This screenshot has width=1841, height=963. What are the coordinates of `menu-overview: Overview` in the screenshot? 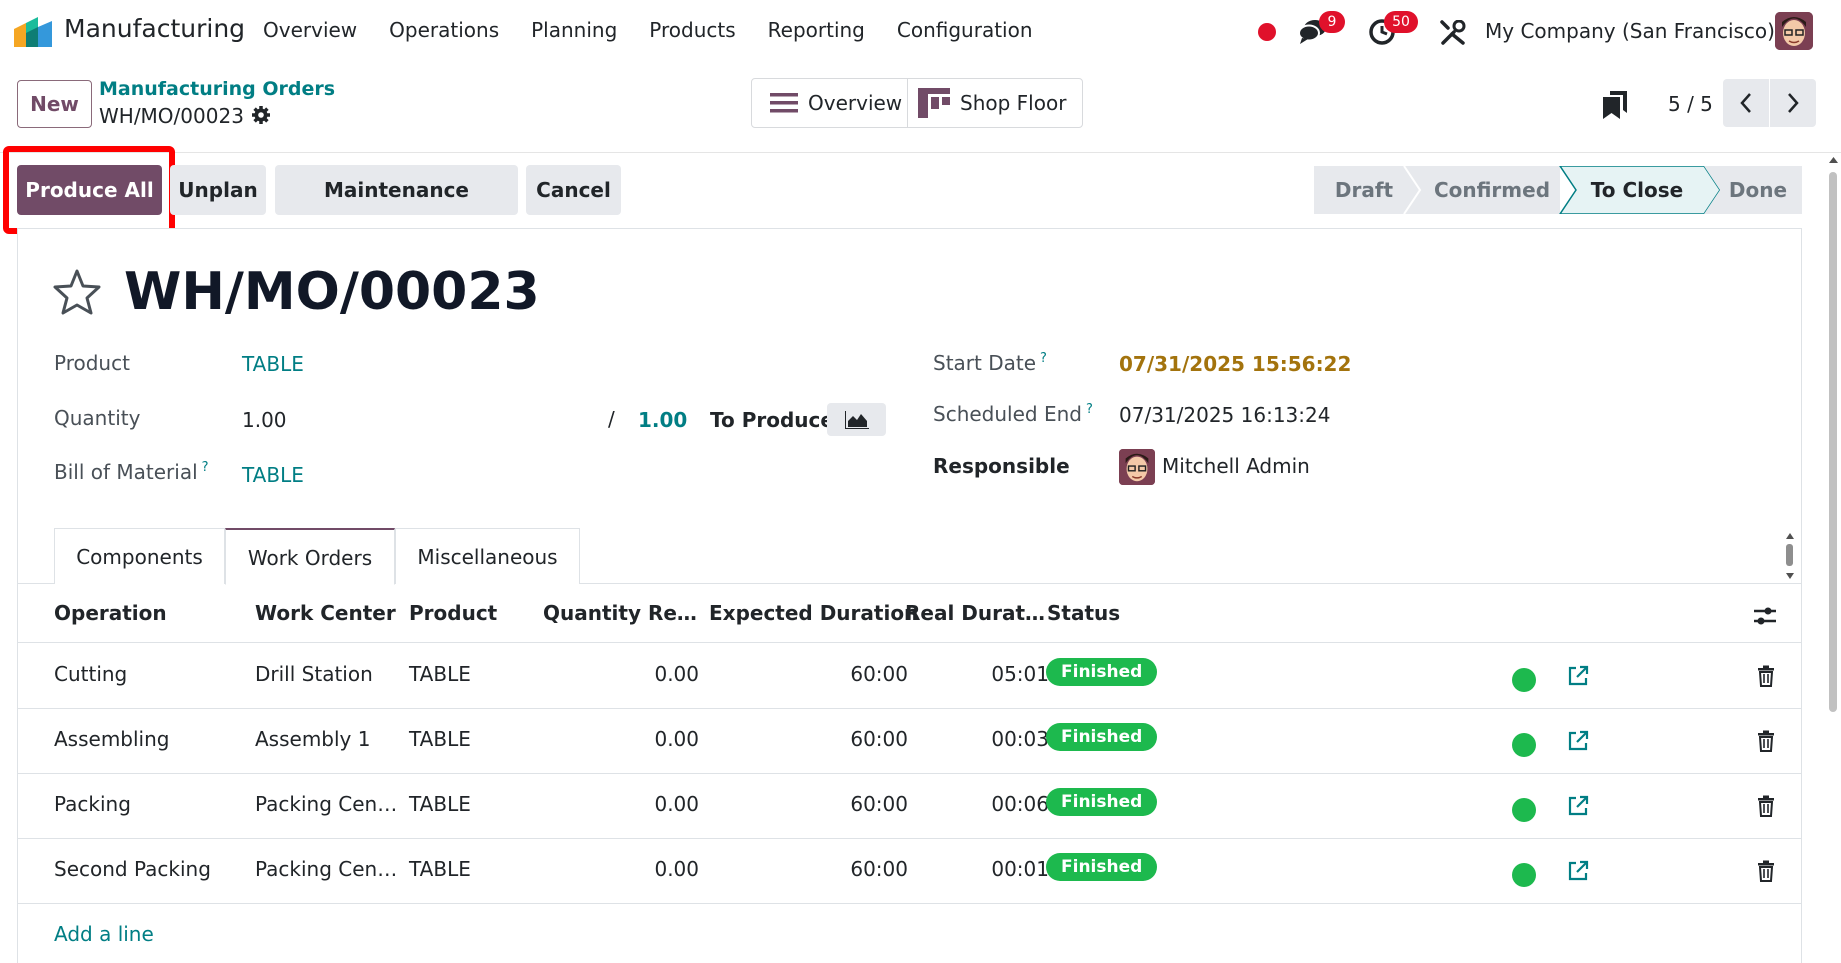 It's located at (310, 30).